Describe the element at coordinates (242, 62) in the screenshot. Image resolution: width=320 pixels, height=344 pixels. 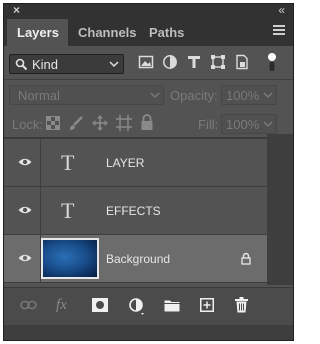
I see `smart-object-filter-icon` at that location.